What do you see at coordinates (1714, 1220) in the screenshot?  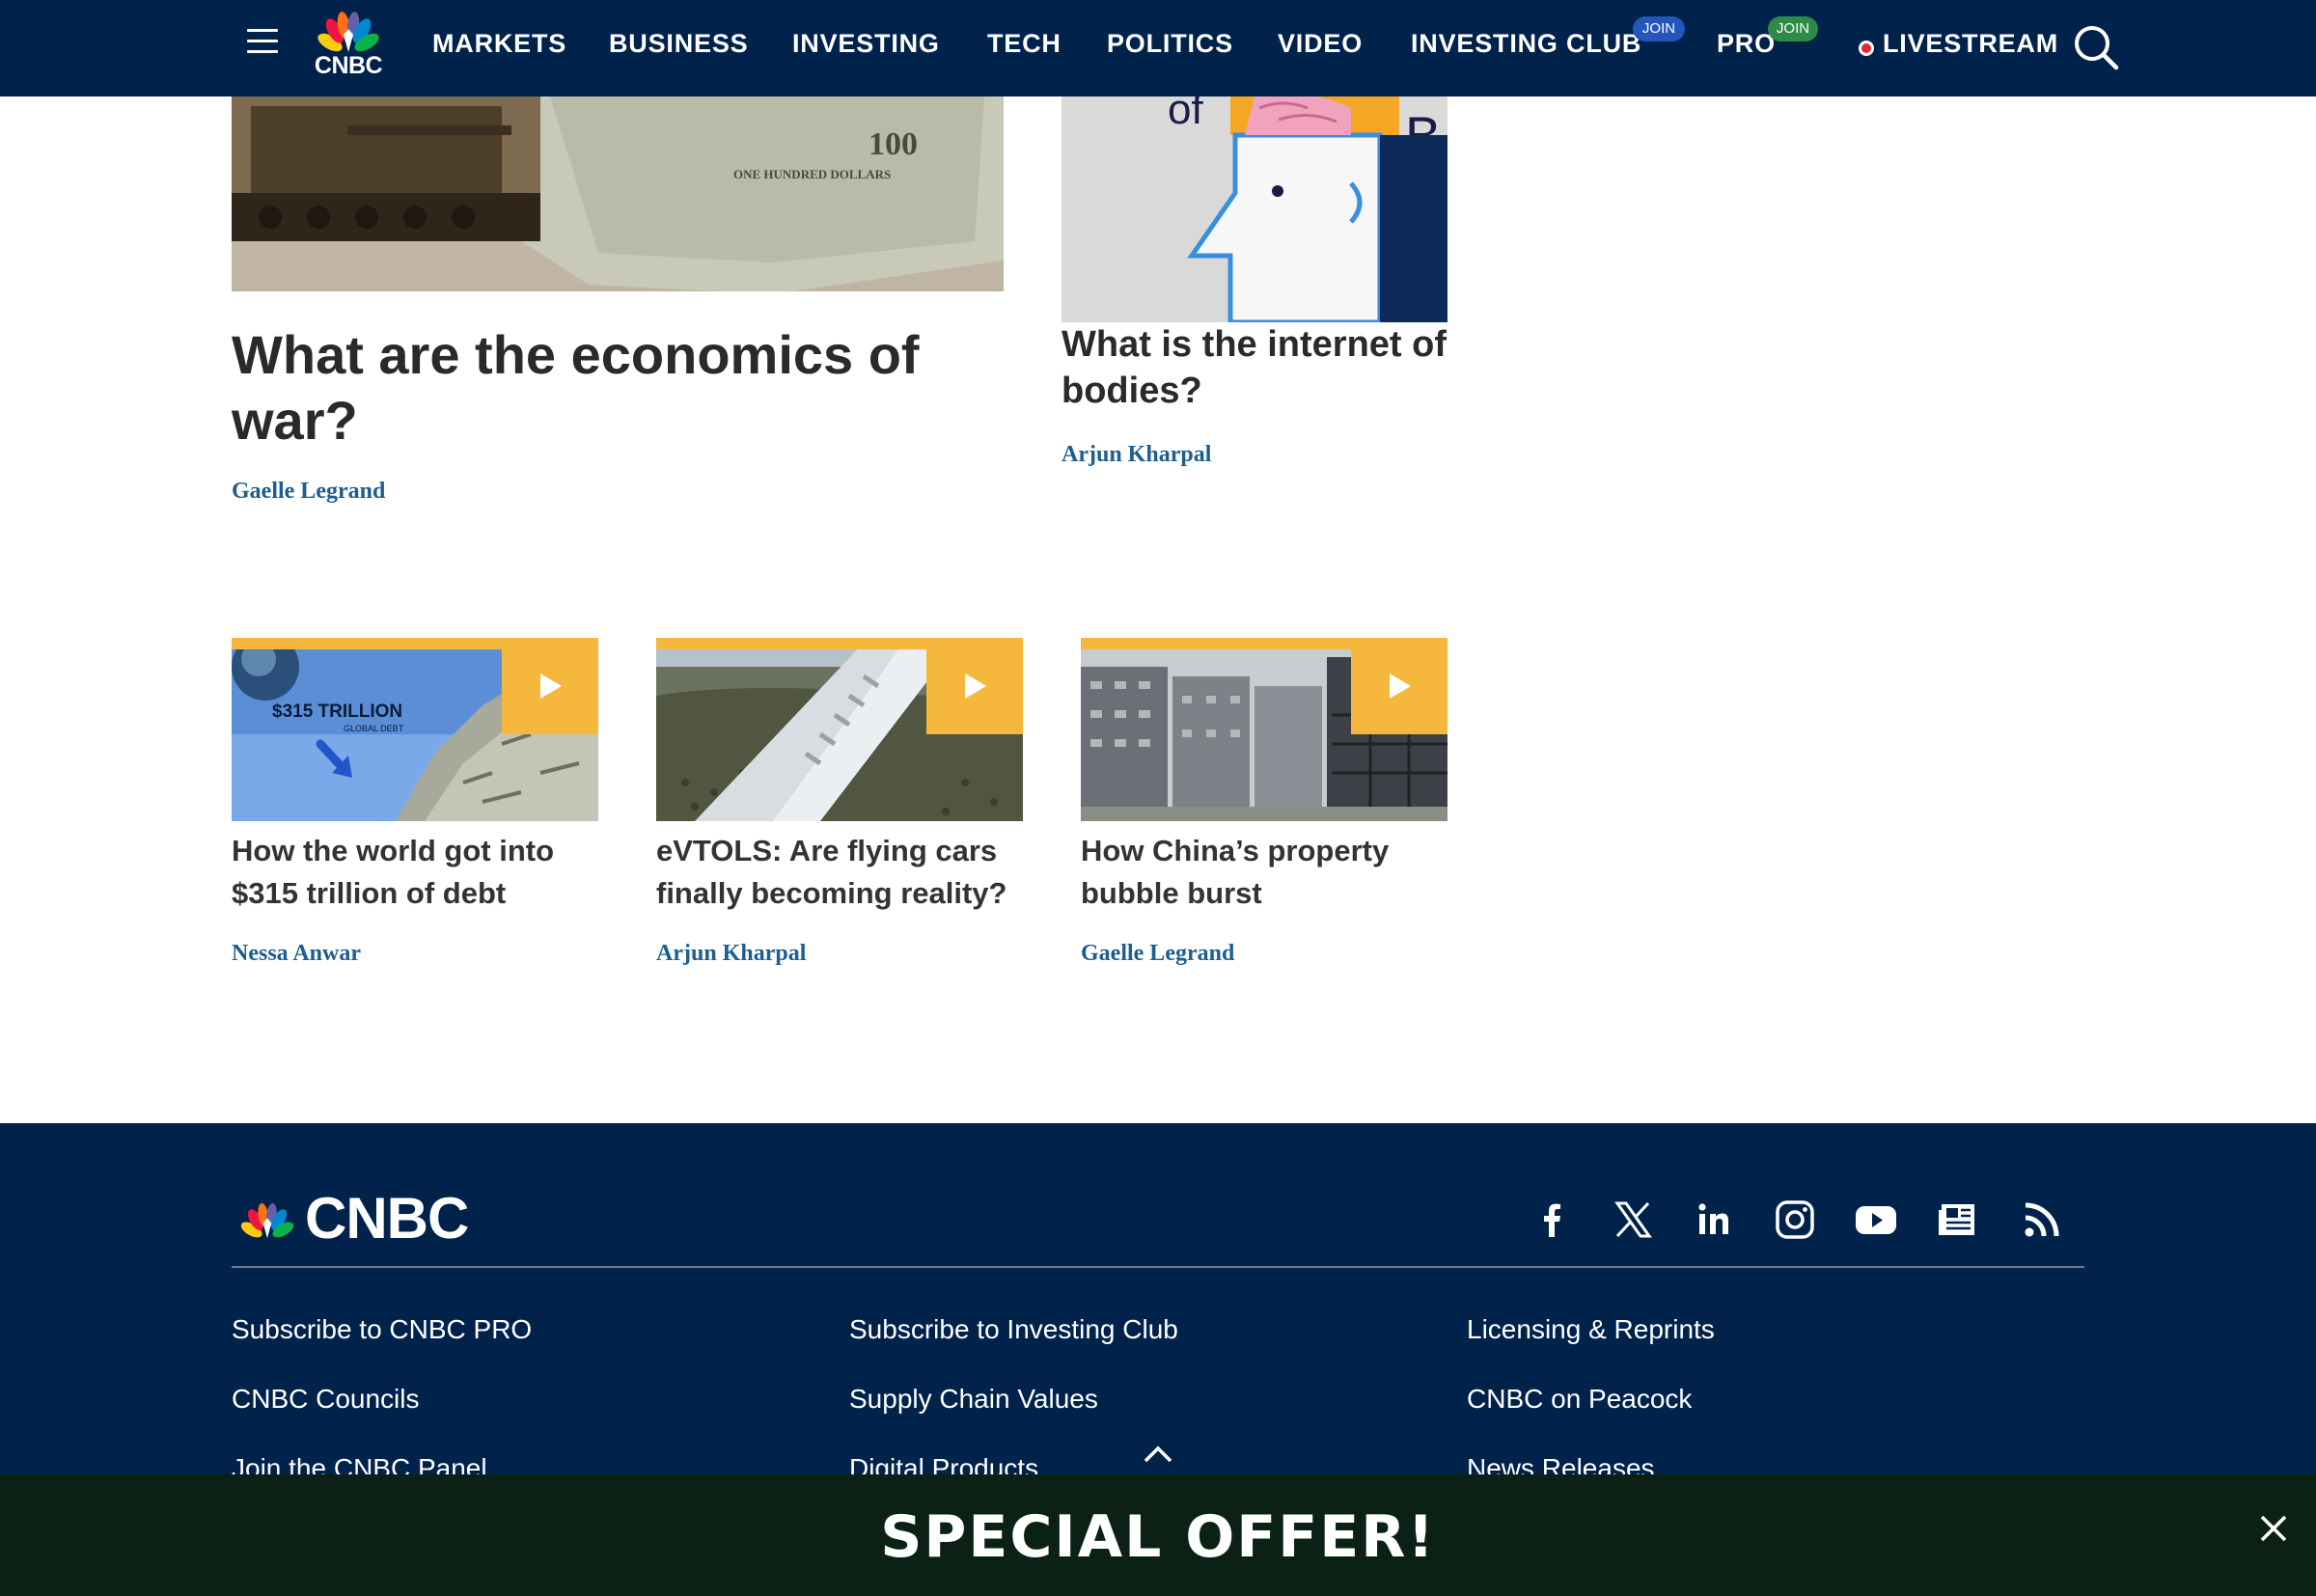 I see `linkedin-icon` at bounding box center [1714, 1220].